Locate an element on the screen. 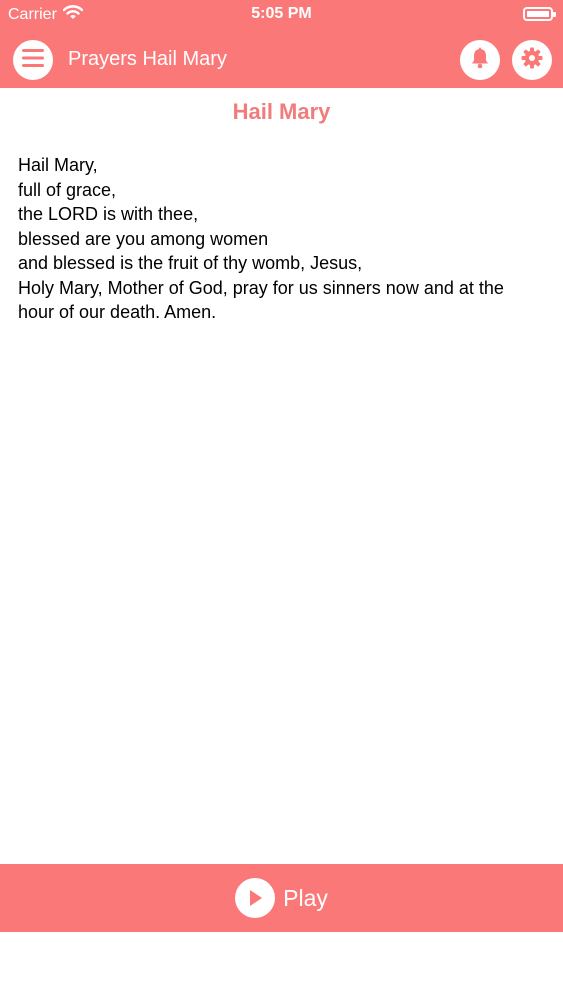 Image resolution: width=563 pixels, height=1000 pixels. prayer-line: Hail Mary, is located at coordinates (58, 165).